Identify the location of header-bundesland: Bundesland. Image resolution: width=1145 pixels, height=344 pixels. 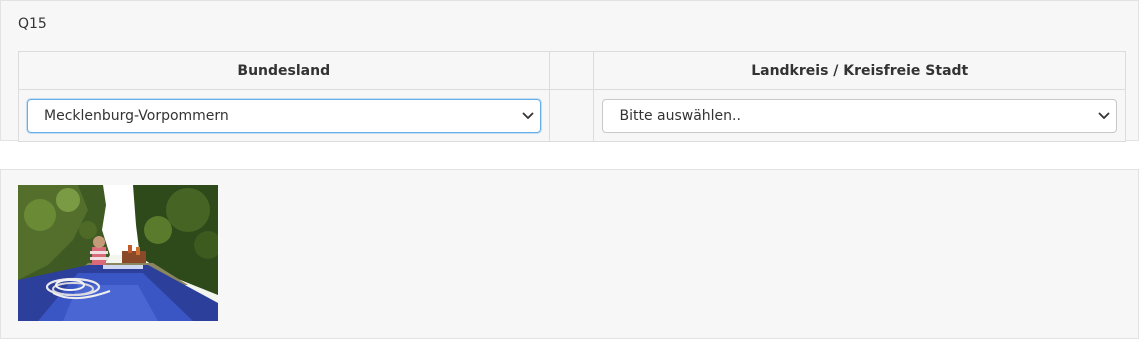
(284, 70).